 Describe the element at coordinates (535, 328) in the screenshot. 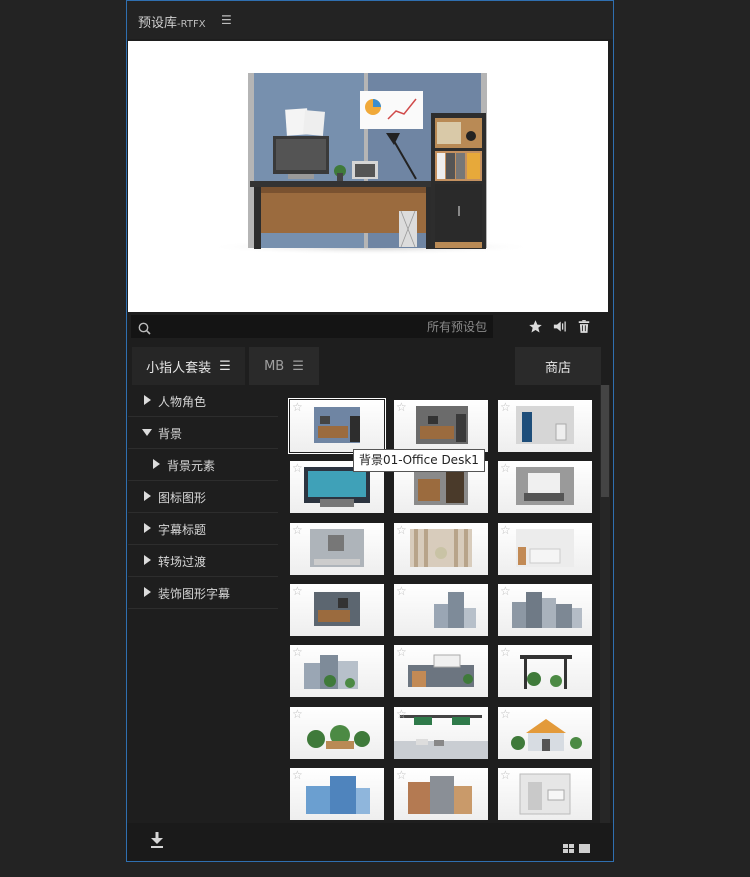

I see `star-icon` at that location.